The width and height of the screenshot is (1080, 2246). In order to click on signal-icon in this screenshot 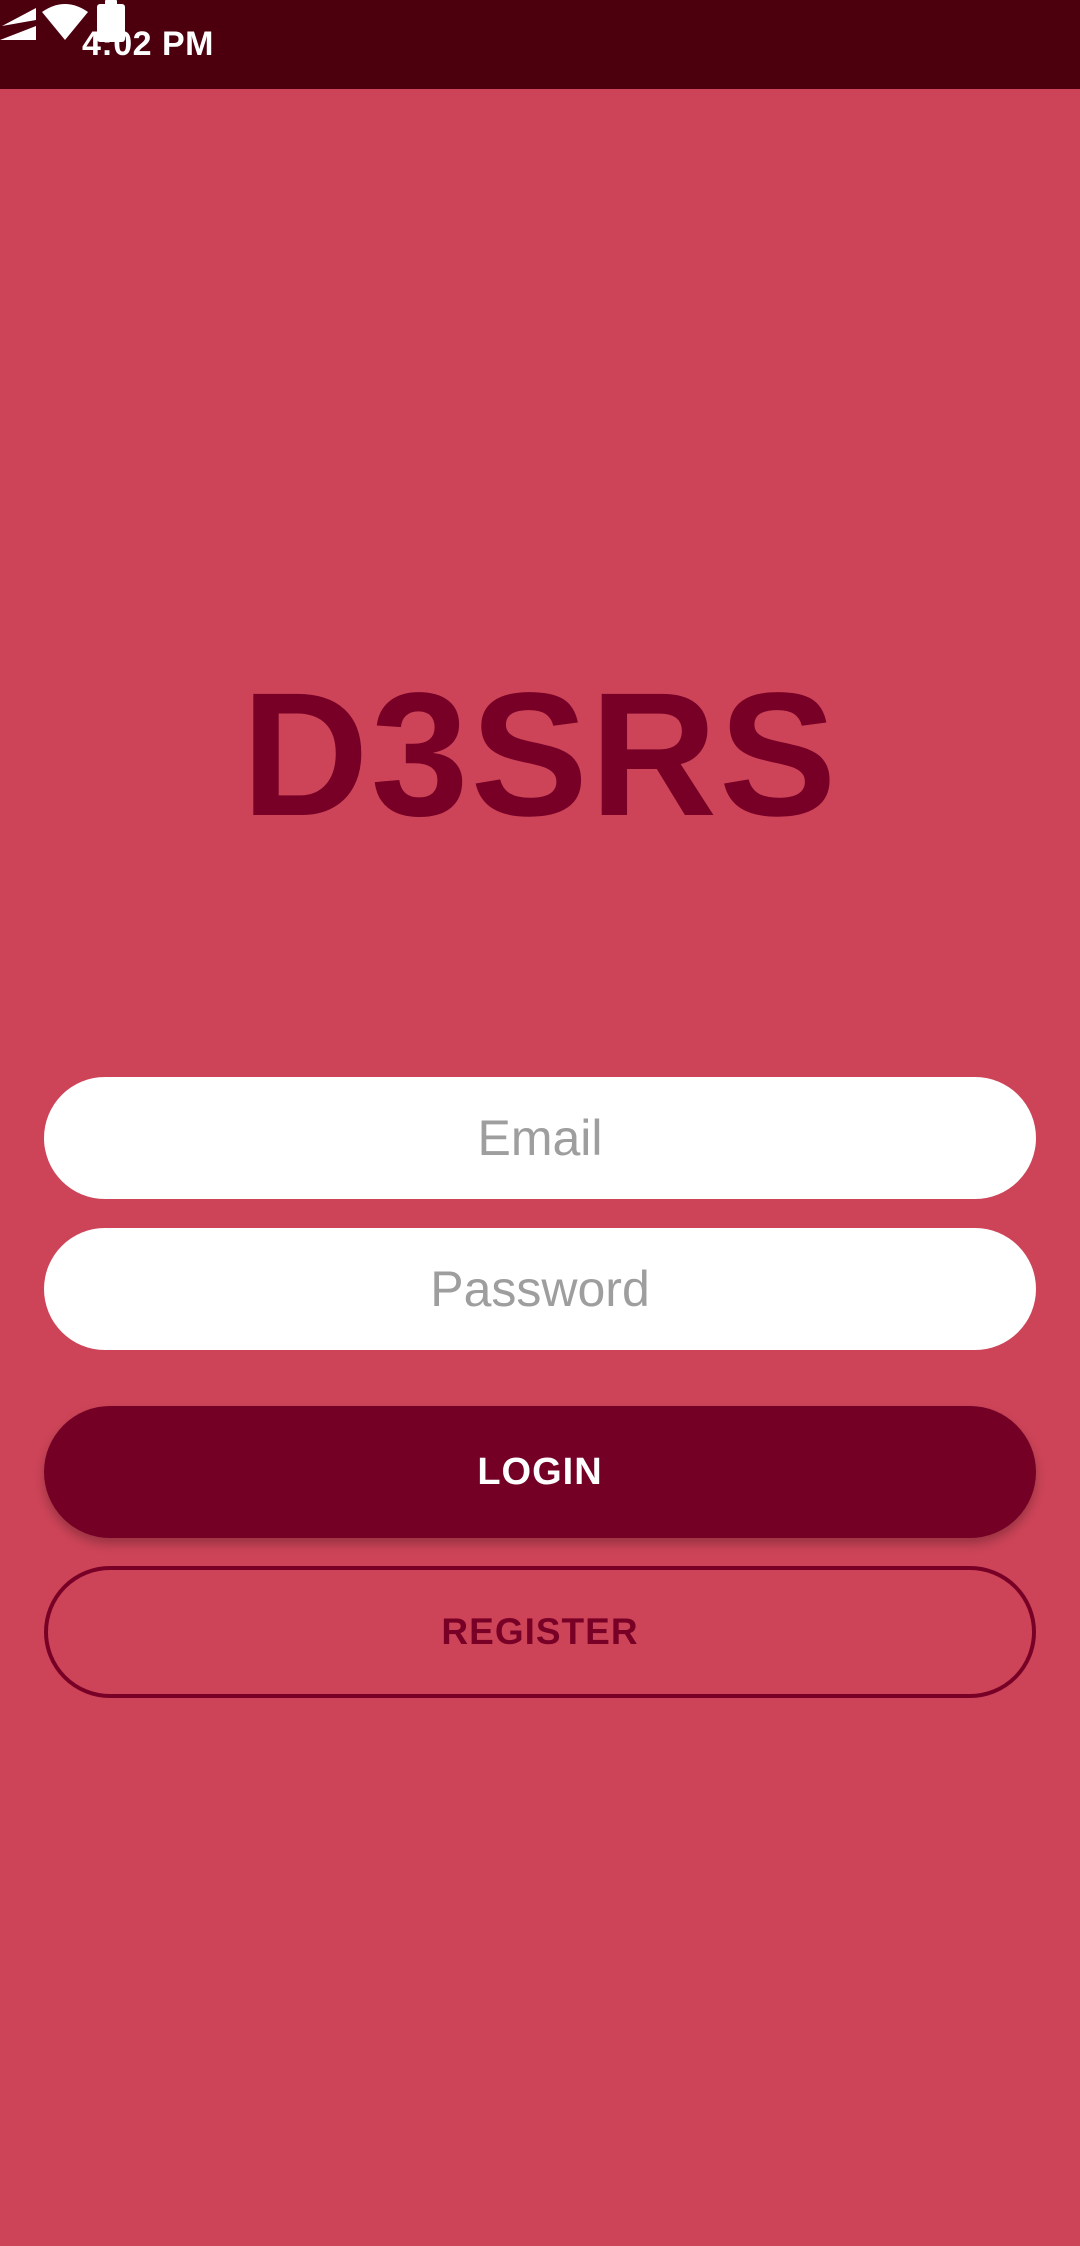, I will do `click(18, 24)`.